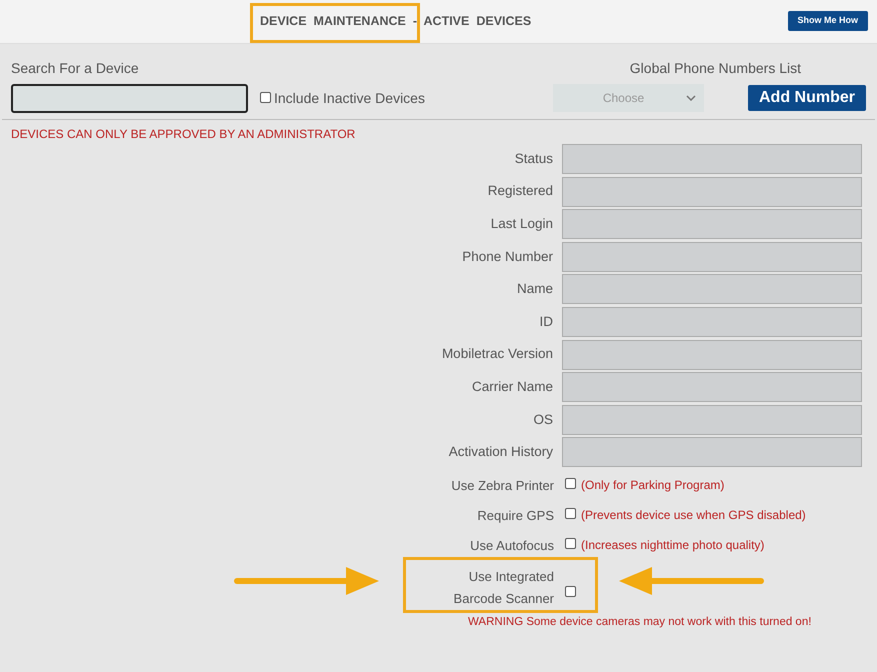 The width and height of the screenshot is (877, 672). Describe the element at coordinates (534, 159) in the screenshot. I see `field-label: Status` at that location.